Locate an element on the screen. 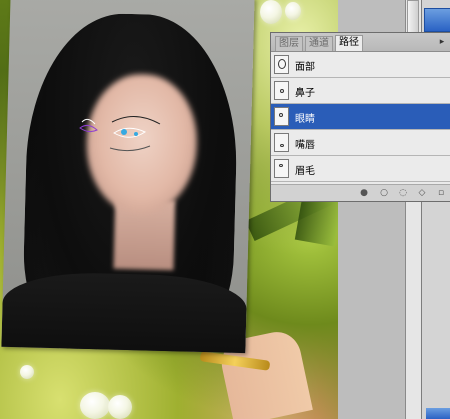 The image size is (450, 419). right-brow-path is located at coordinates (136, 120).